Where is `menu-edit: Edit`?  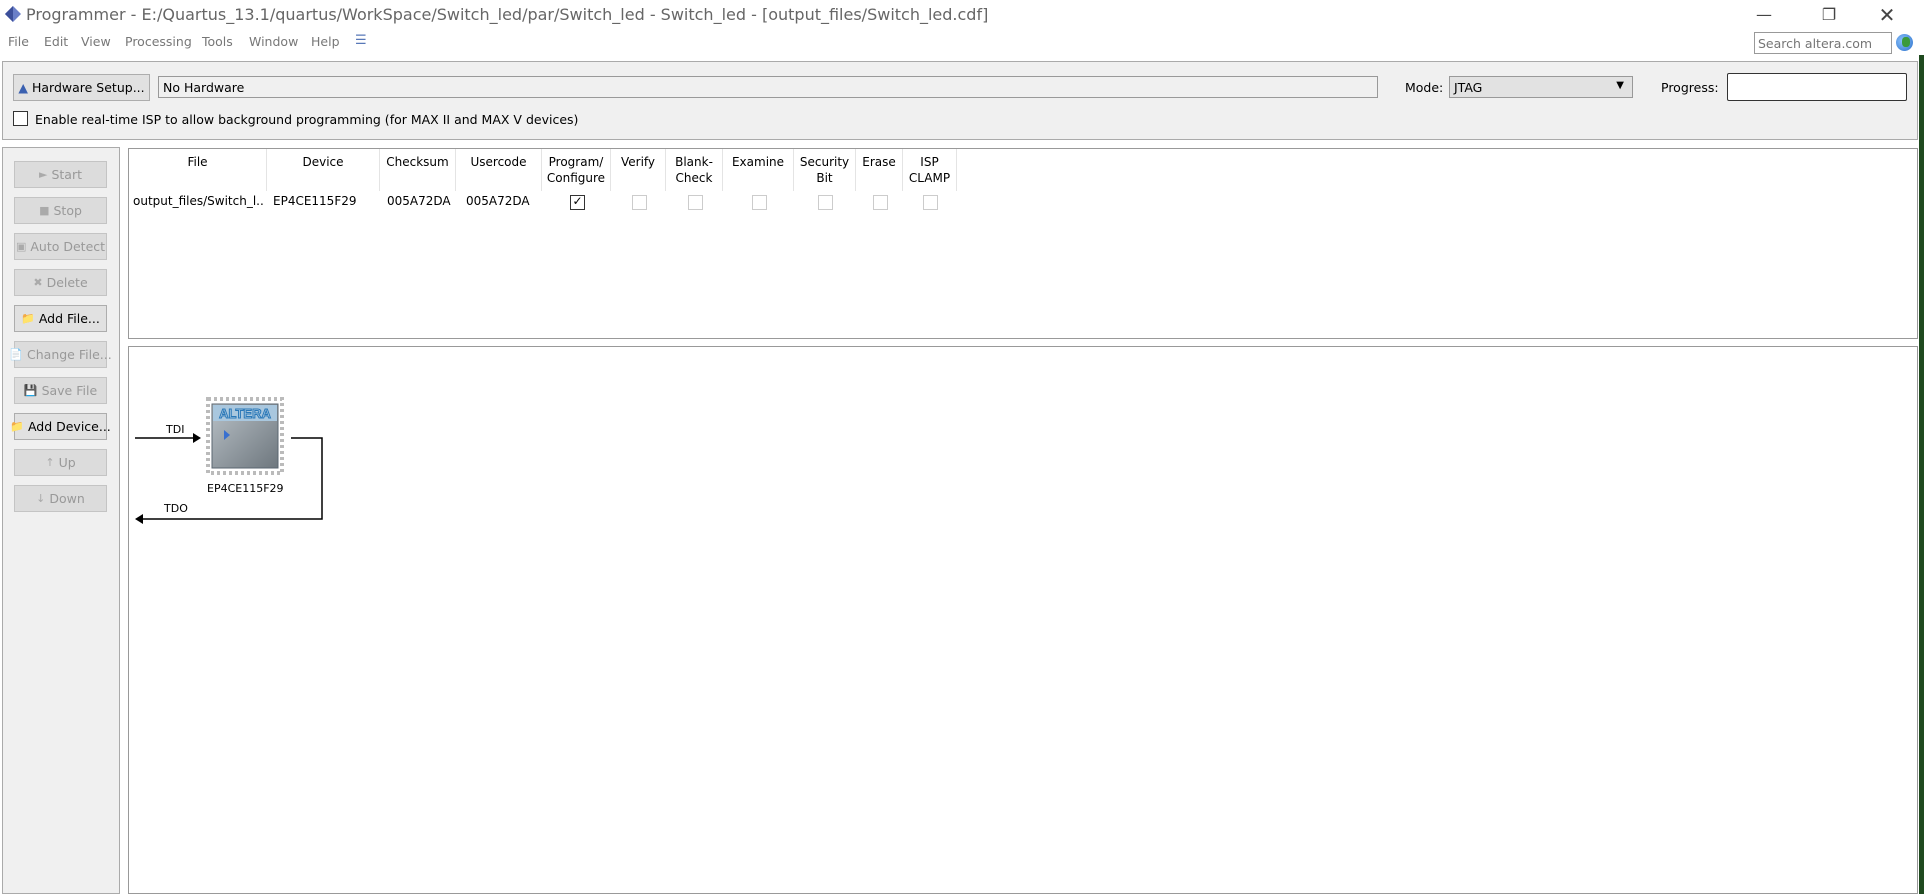 menu-edit: Edit is located at coordinates (56, 41).